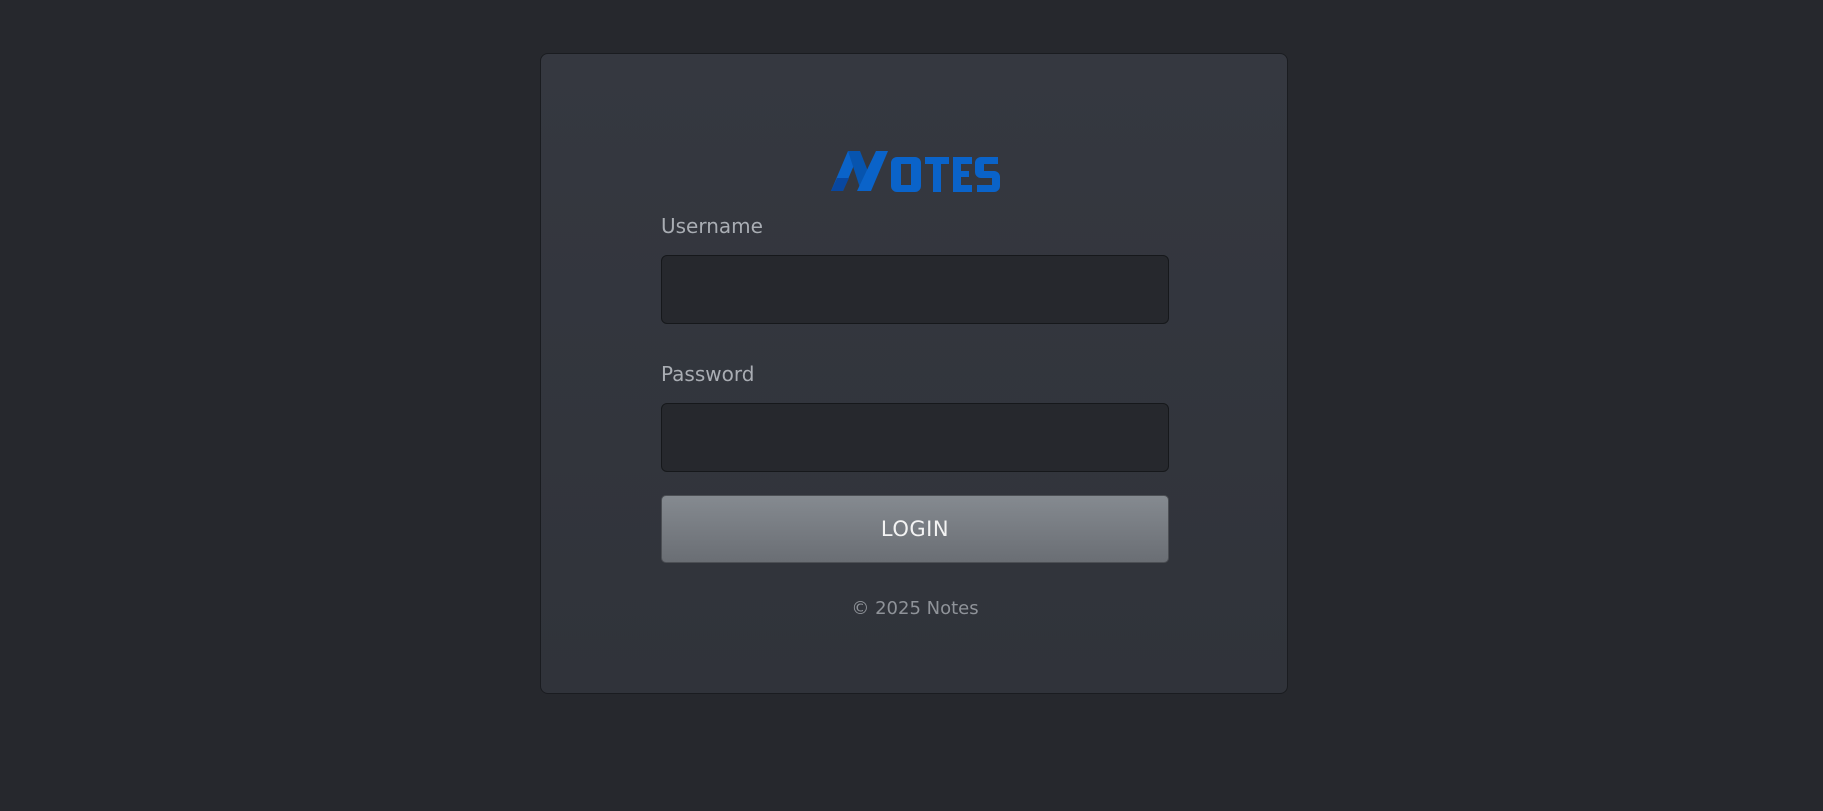 The height and width of the screenshot is (811, 1823). I want to click on login-form: Username Password LOGIN, so click(915, 388).